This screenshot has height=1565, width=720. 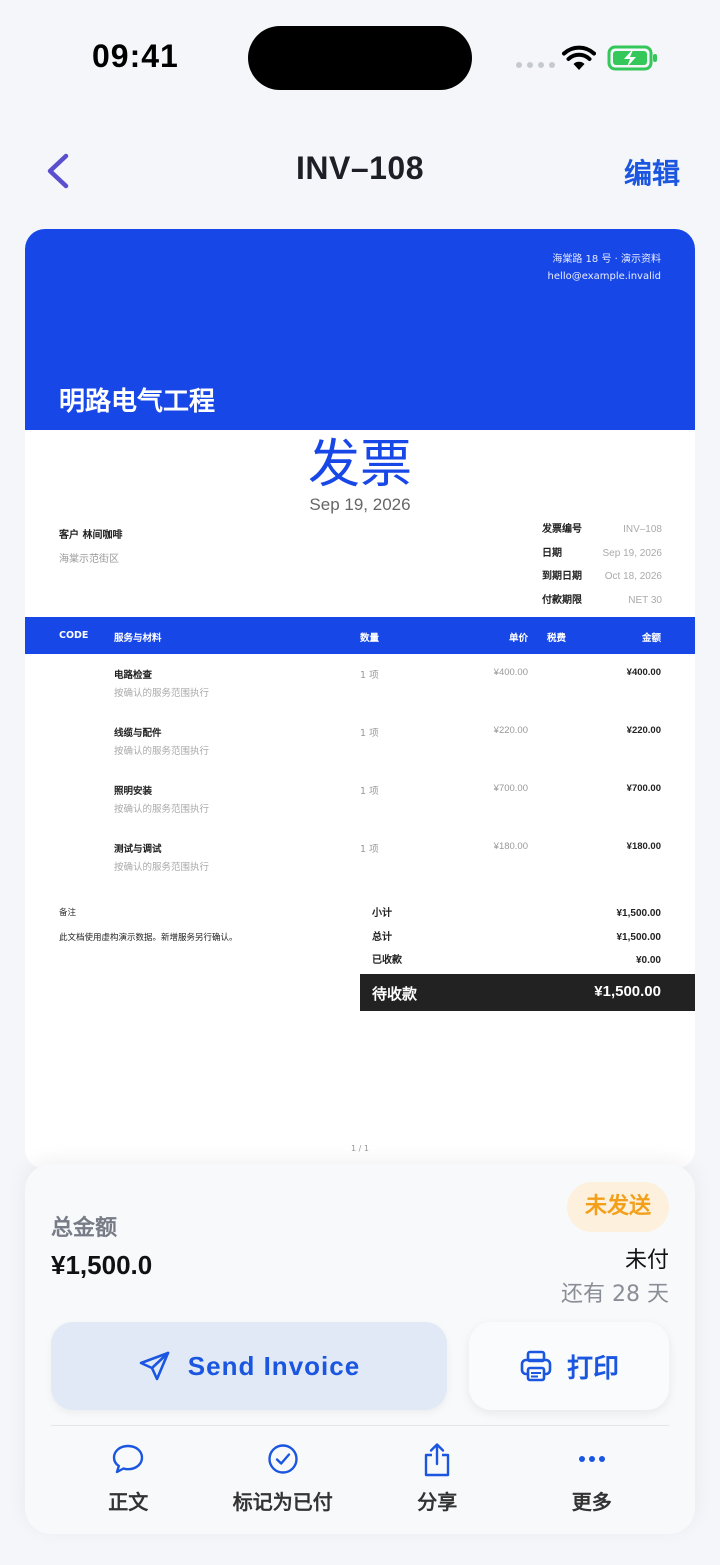 What do you see at coordinates (602, 577) in the screenshot?
I see `meta-row: 到期日期 Oct 18, 2026` at bounding box center [602, 577].